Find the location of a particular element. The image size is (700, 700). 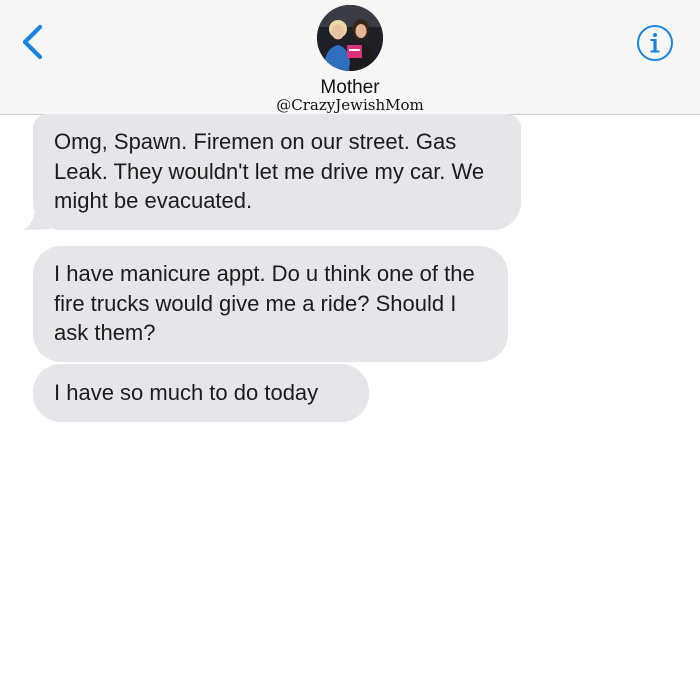

message-bubble: I have so much to do today is located at coordinates (201, 393).